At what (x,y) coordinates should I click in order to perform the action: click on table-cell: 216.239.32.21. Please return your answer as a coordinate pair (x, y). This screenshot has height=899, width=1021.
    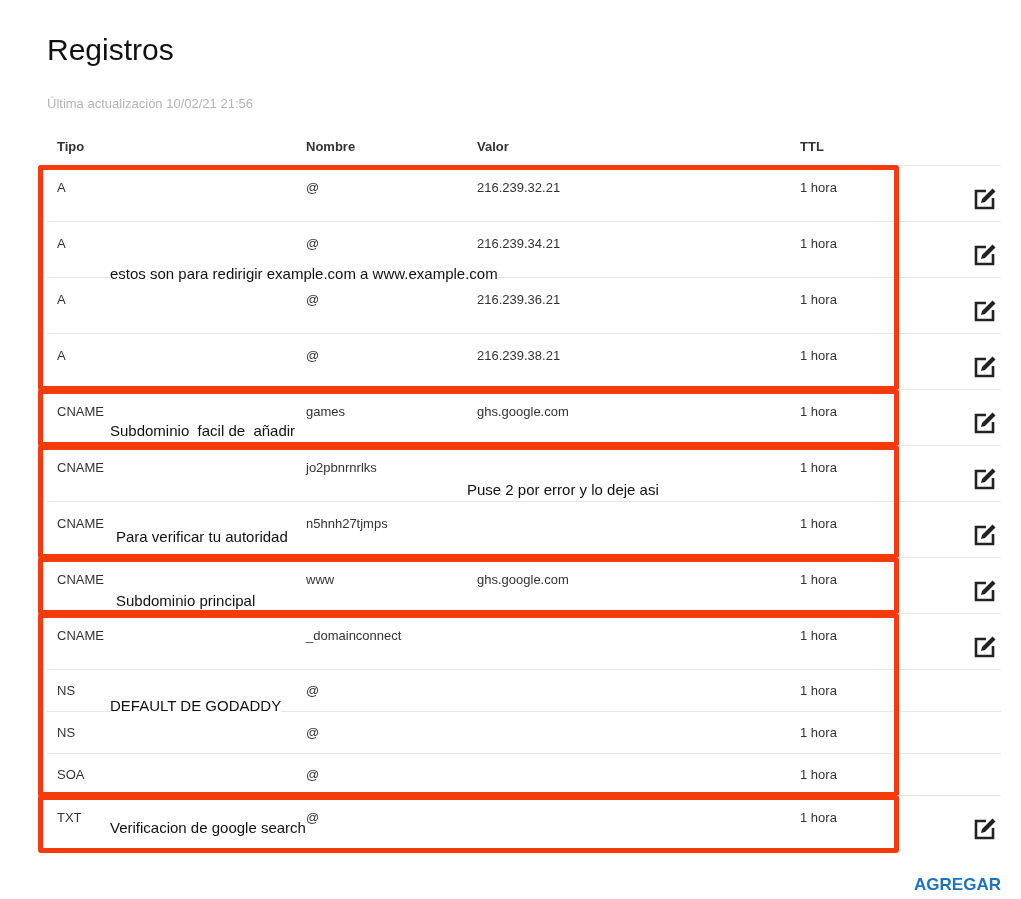
    Looking at the image, I should click on (519, 187).